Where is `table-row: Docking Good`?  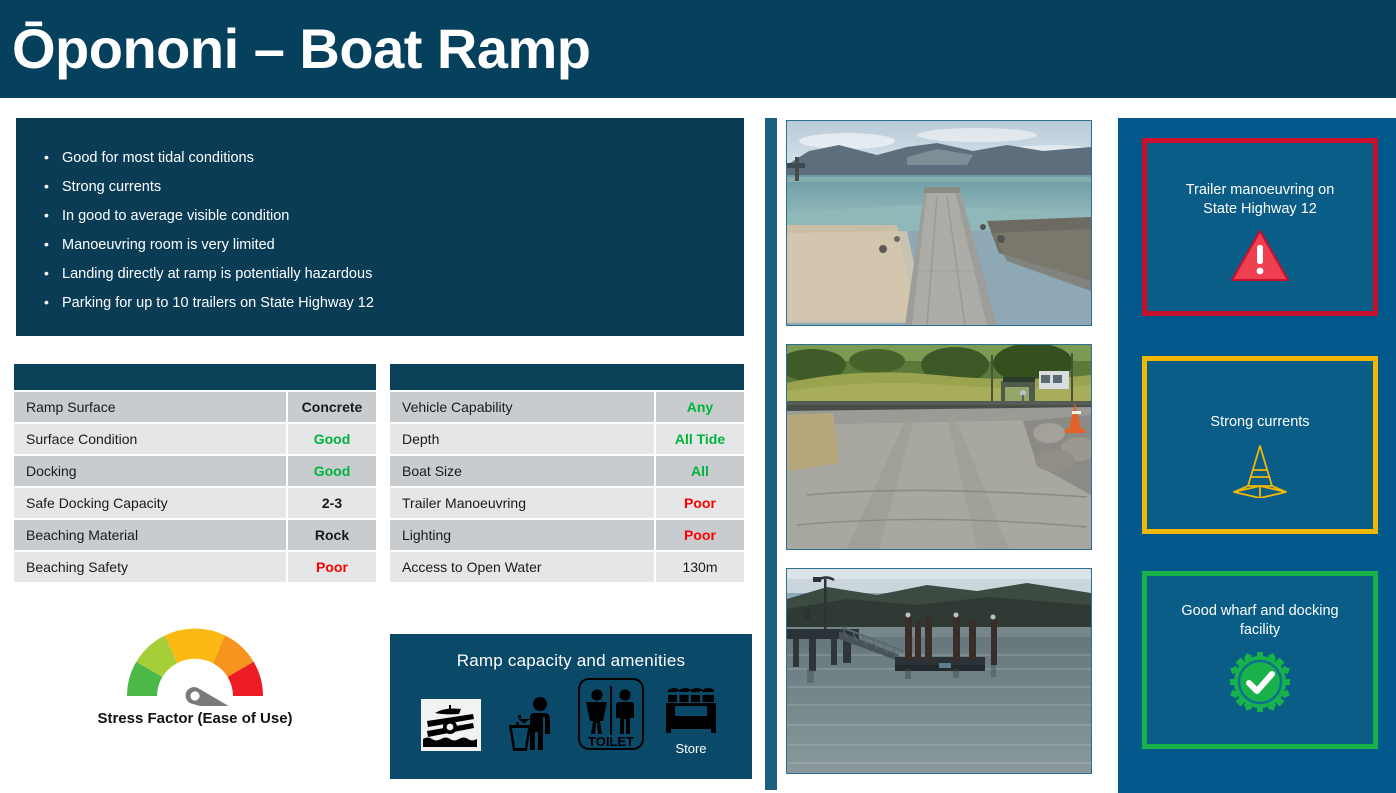 table-row: Docking Good is located at coordinates (195, 471).